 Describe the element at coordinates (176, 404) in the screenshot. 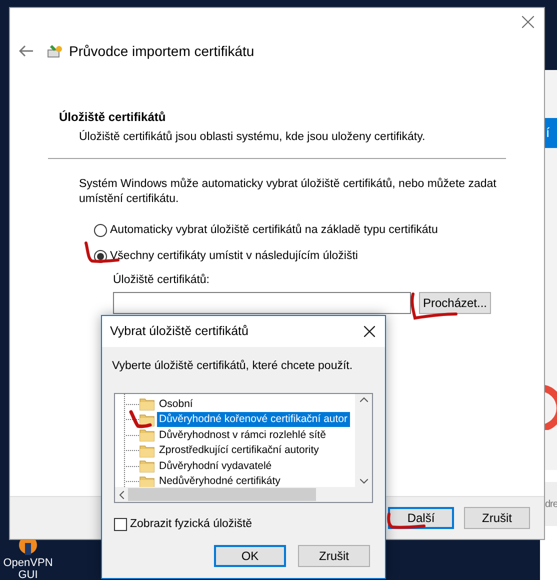

I see `store-item: Osobní` at that location.